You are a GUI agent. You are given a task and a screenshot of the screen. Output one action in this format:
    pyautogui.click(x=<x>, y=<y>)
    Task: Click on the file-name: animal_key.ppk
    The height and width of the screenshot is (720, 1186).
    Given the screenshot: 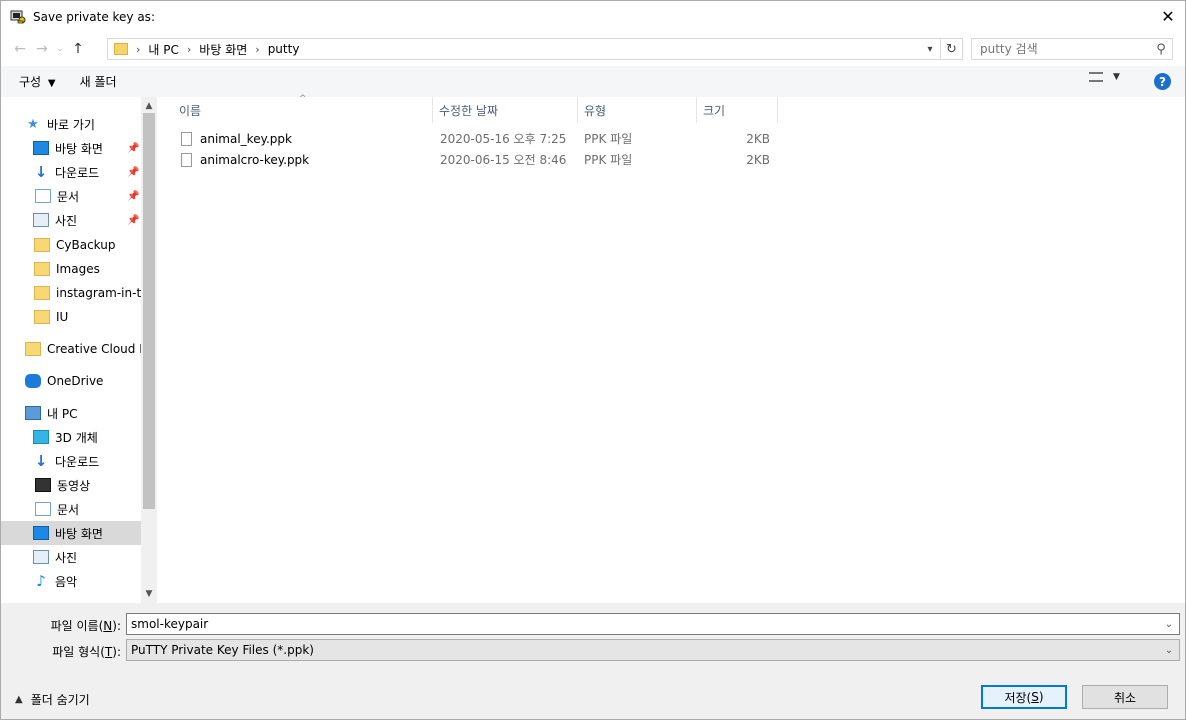 What is the action you would take?
    pyautogui.click(x=246, y=138)
    